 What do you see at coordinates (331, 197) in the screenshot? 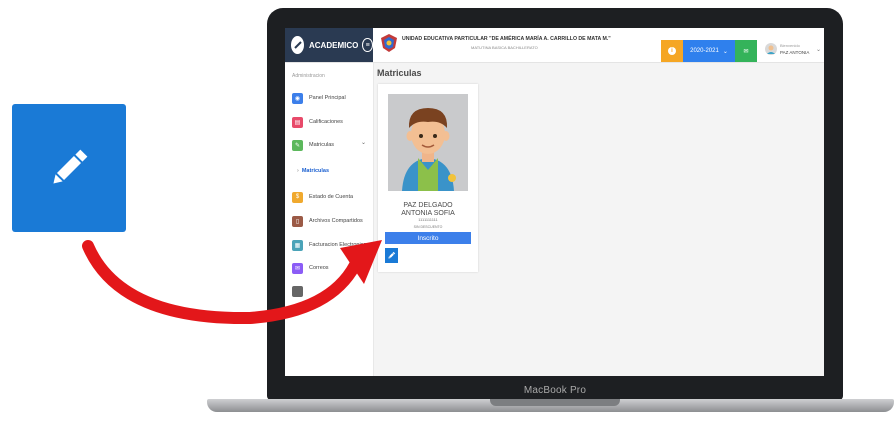
I see `sidebar-item-label: Estado de Cuenta` at bounding box center [331, 197].